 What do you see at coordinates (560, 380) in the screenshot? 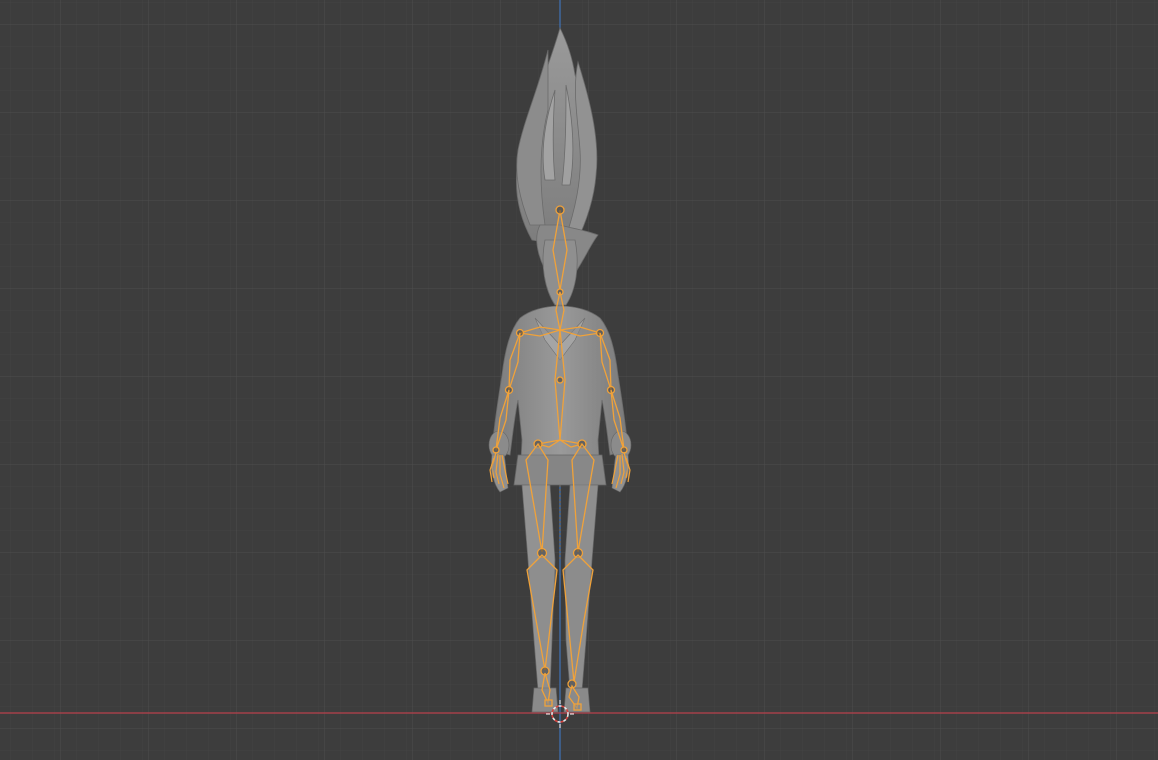
I see `spine-joint` at bounding box center [560, 380].